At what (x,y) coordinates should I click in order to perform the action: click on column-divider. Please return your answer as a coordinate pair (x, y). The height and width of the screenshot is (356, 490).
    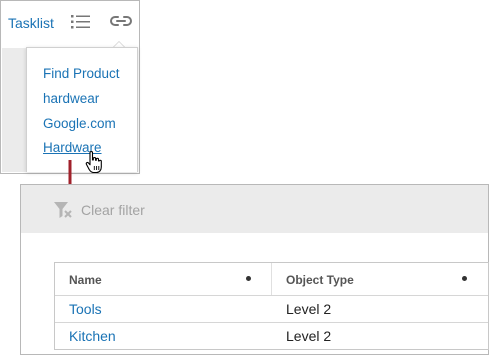
    Looking at the image, I should click on (271, 279).